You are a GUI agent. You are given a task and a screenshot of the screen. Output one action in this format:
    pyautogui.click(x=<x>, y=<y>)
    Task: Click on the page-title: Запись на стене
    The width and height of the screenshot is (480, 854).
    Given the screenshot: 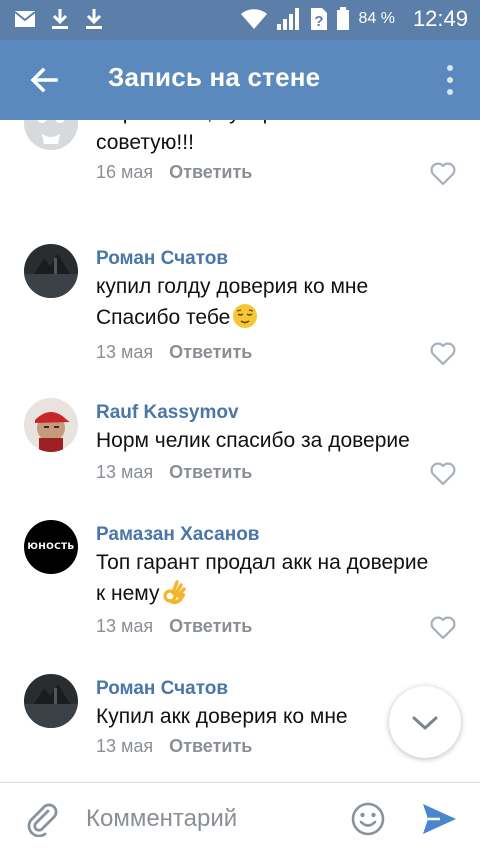 What is the action you would take?
    pyautogui.click(x=214, y=77)
    